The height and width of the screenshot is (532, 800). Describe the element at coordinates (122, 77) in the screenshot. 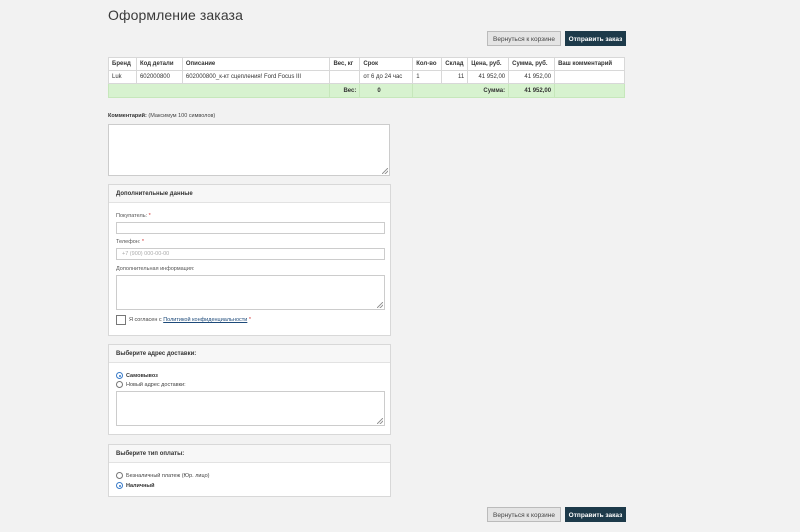

I see `cell-brand: Luk` at that location.